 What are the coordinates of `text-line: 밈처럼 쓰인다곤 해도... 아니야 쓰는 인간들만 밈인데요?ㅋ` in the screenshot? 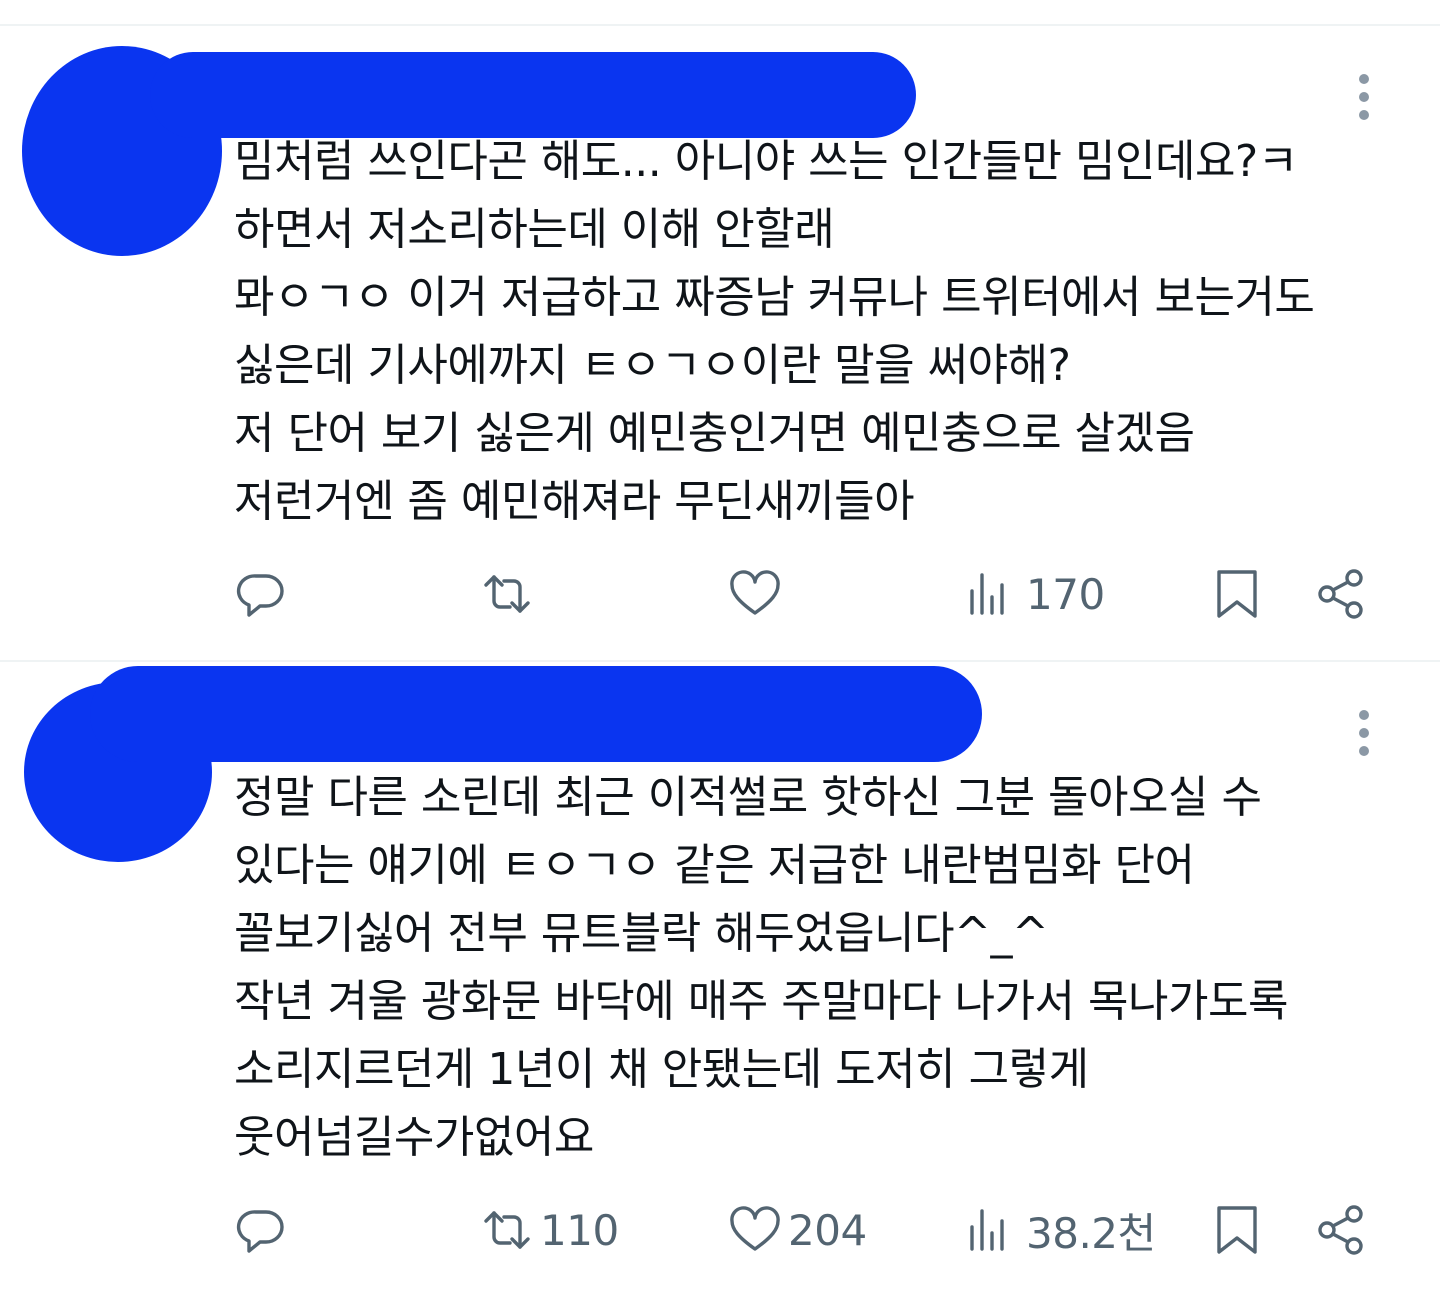 It's located at (766, 161).